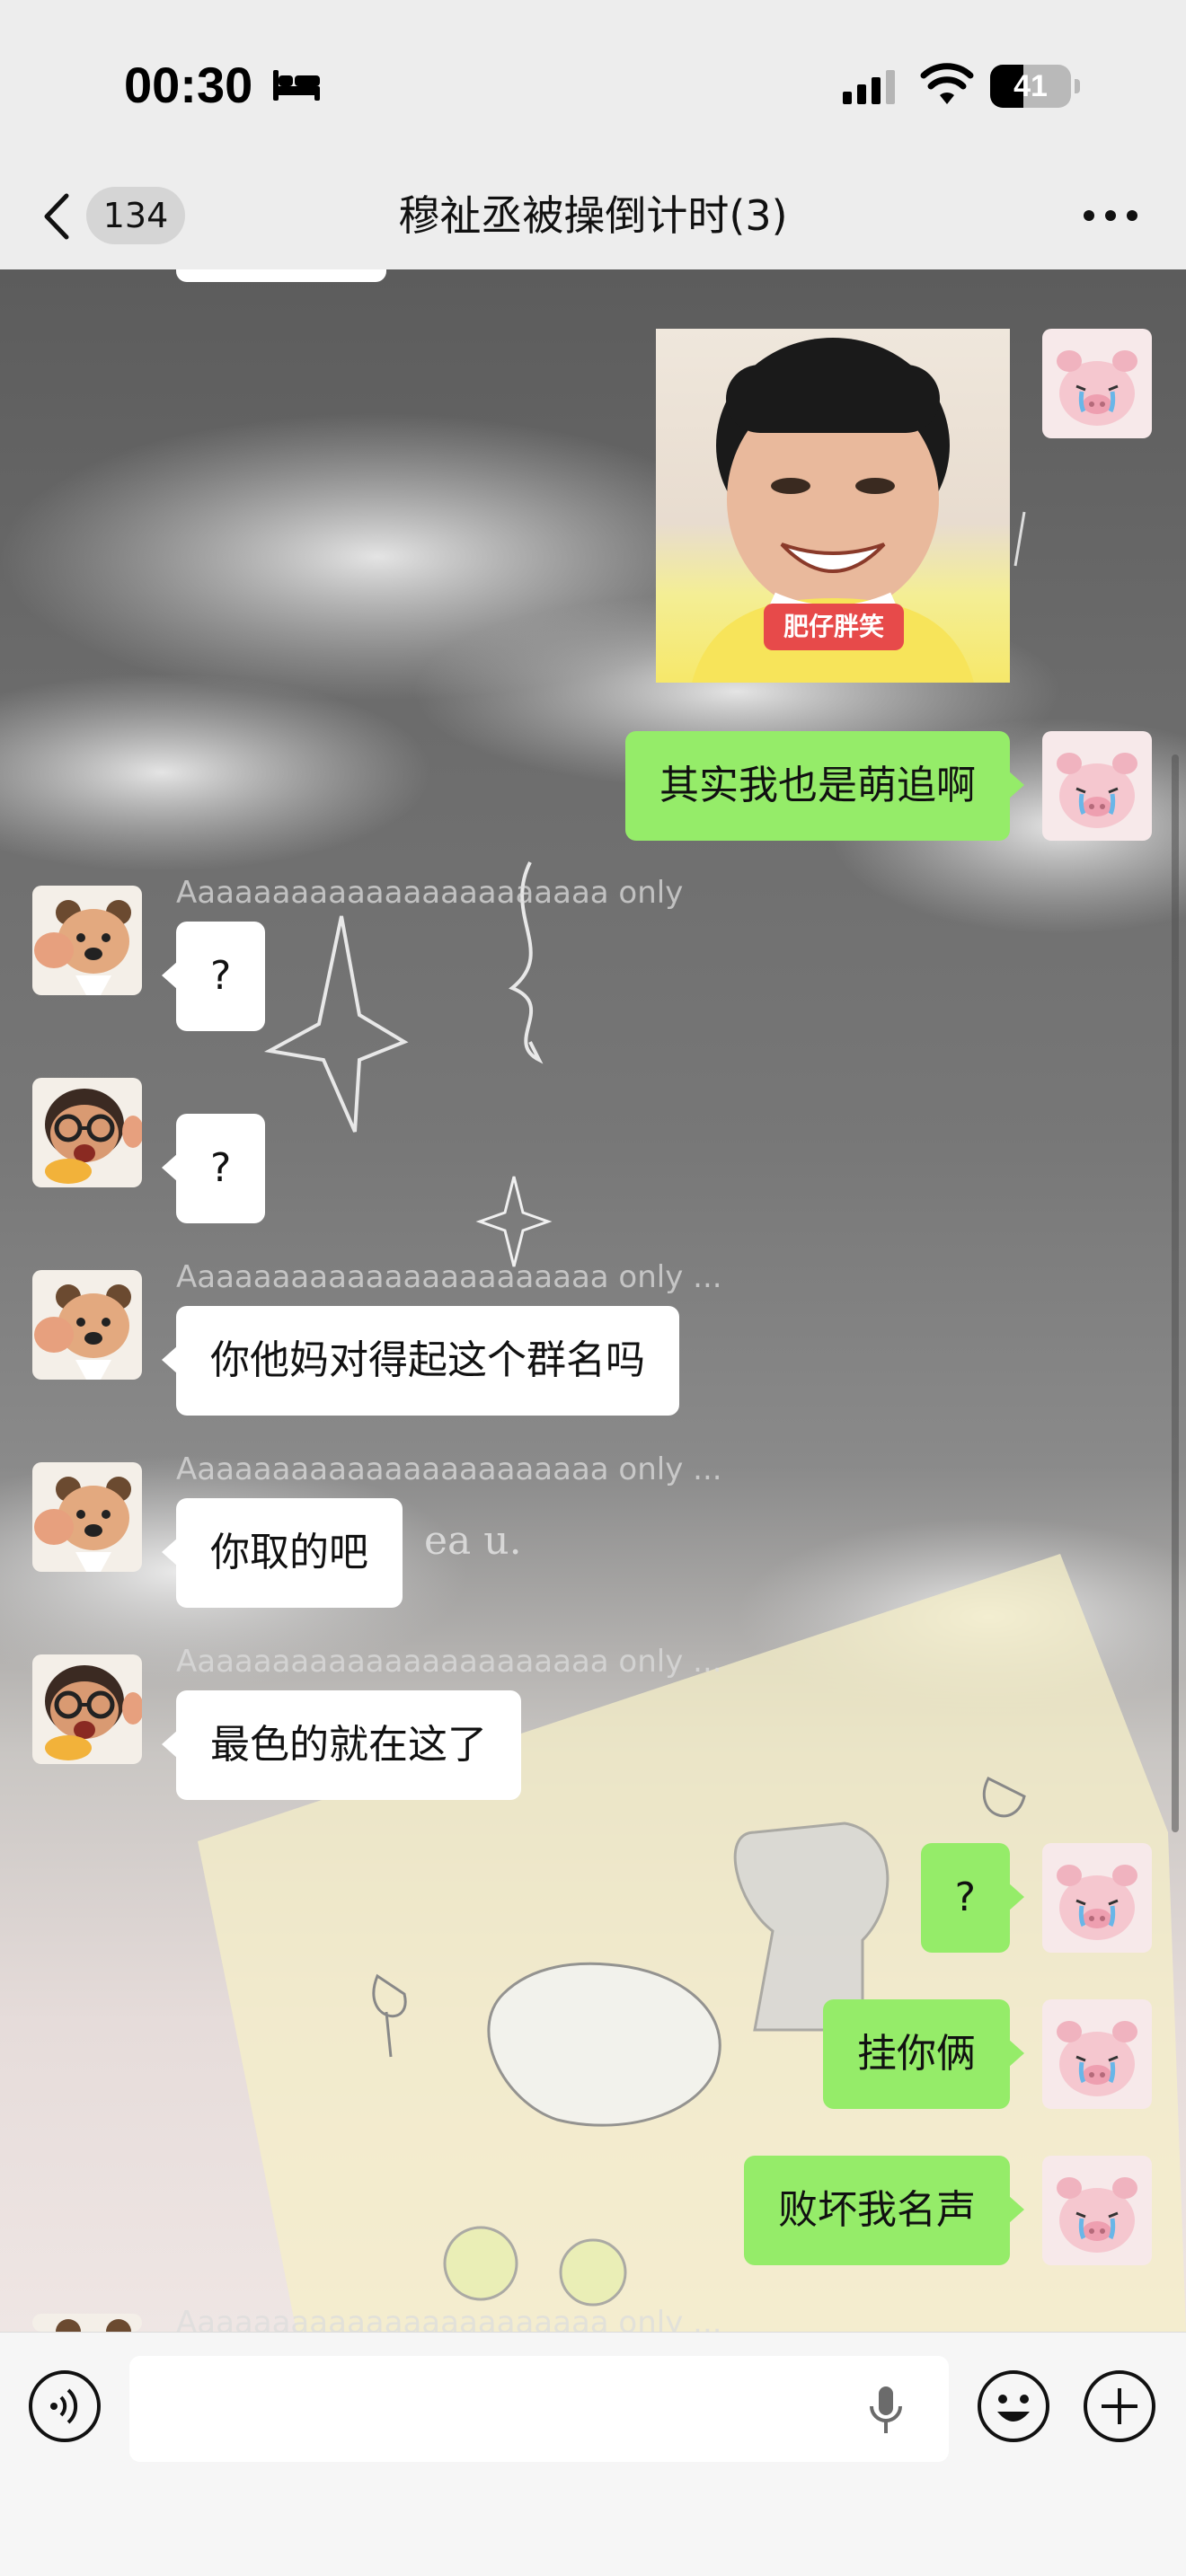  What do you see at coordinates (593, 965) in the screenshot?
I see `message-row: Aaaaaaaaaaaaaaaaaaaaaaa only ?` at bounding box center [593, 965].